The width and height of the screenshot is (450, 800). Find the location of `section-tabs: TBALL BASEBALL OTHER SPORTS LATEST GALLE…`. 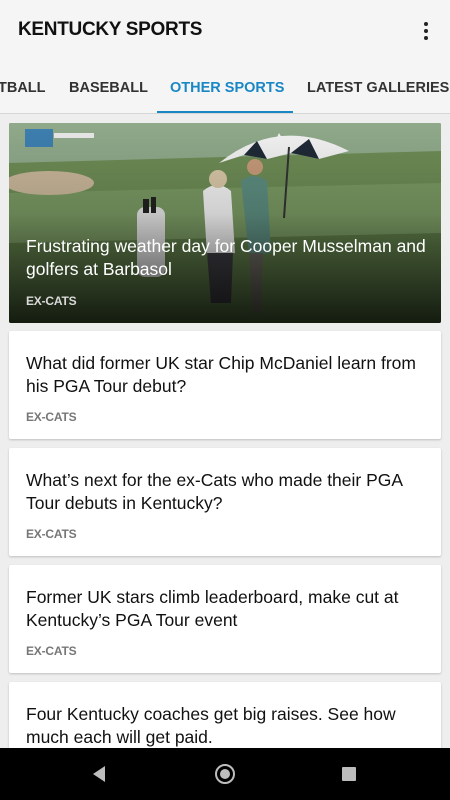

section-tabs: TBALL BASEBALL OTHER SPORTS LATEST GALLE… is located at coordinates (225, 88).